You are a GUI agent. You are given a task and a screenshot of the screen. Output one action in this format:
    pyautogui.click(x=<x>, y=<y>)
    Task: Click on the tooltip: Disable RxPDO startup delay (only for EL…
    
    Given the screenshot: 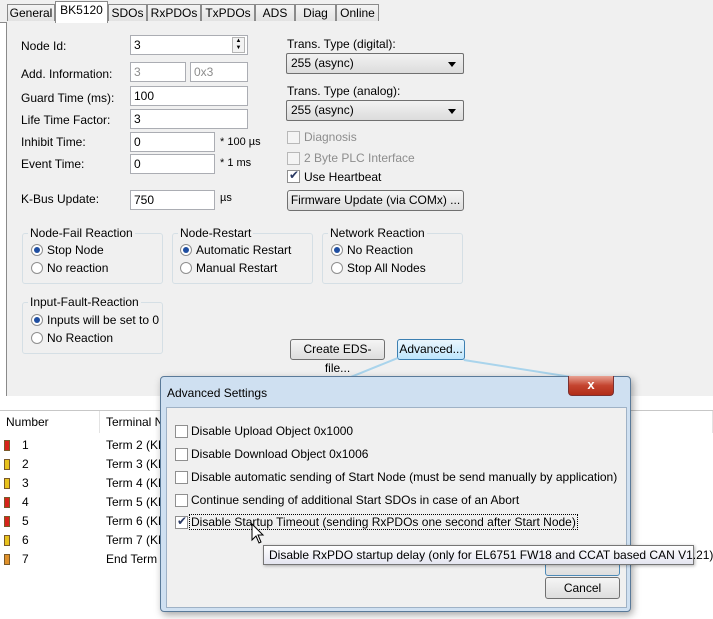 What is the action you would take?
    pyautogui.click(x=488, y=555)
    